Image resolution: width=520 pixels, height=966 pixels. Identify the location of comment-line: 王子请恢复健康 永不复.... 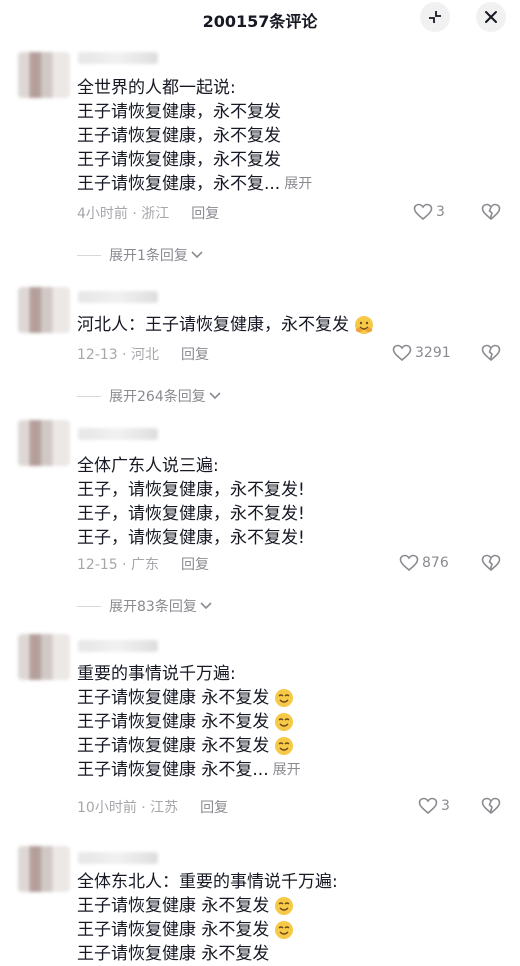
(173, 770).